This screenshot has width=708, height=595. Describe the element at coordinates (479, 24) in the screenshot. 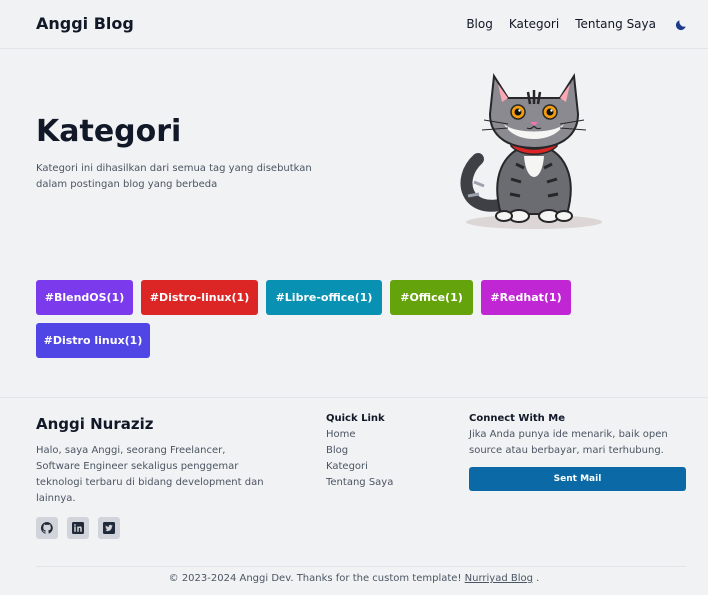

I see `nav-blog: Blog` at that location.